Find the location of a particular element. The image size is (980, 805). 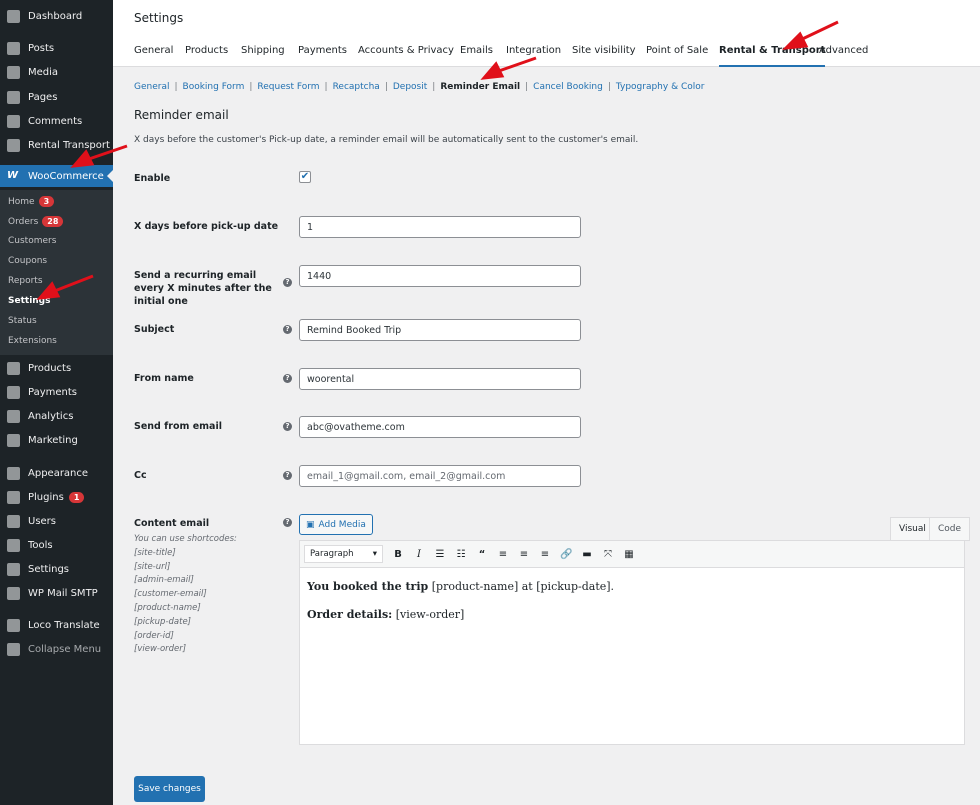

sidebar-item-marketing: Marketing is located at coordinates (56, 440).